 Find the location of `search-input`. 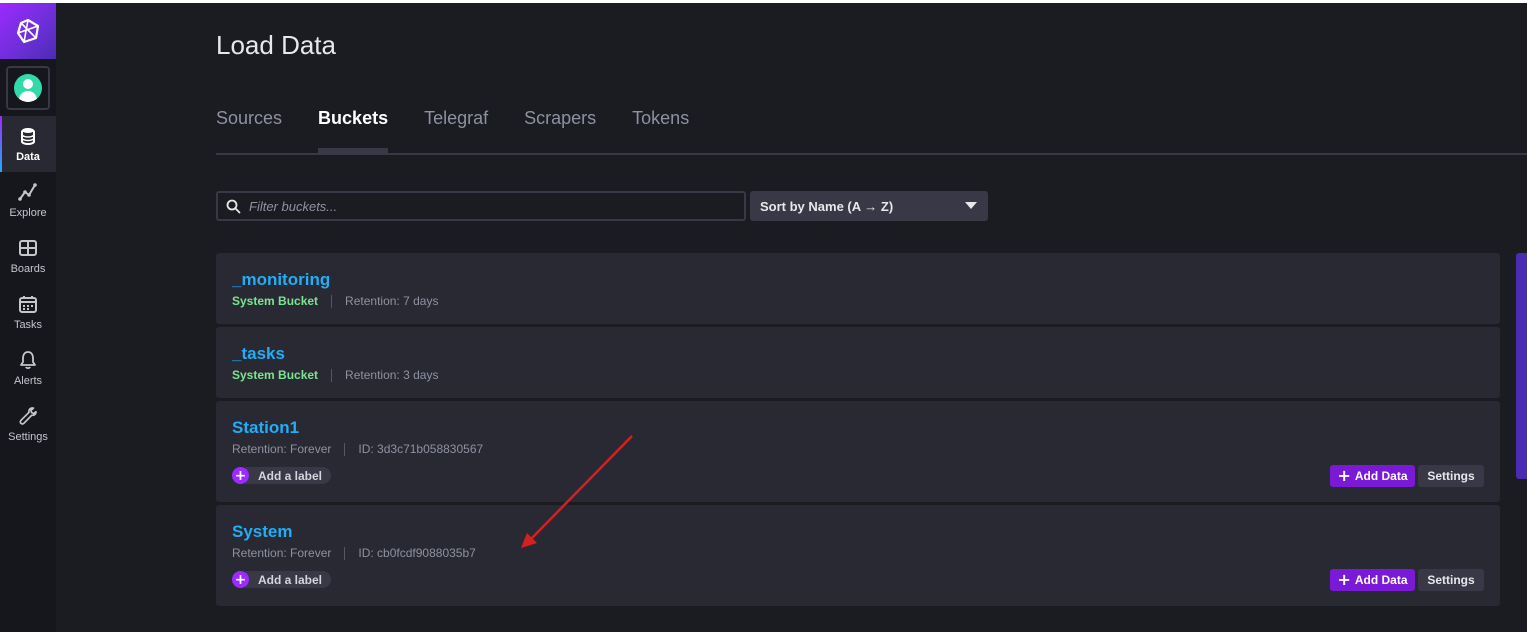

search-input is located at coordinates (489, 206).